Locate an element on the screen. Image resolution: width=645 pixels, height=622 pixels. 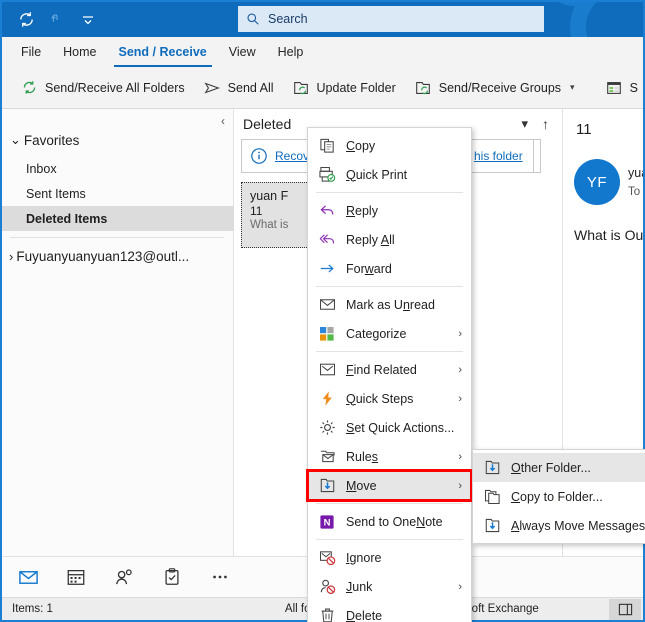
envelope-icon is located at coordinates (327, 305).